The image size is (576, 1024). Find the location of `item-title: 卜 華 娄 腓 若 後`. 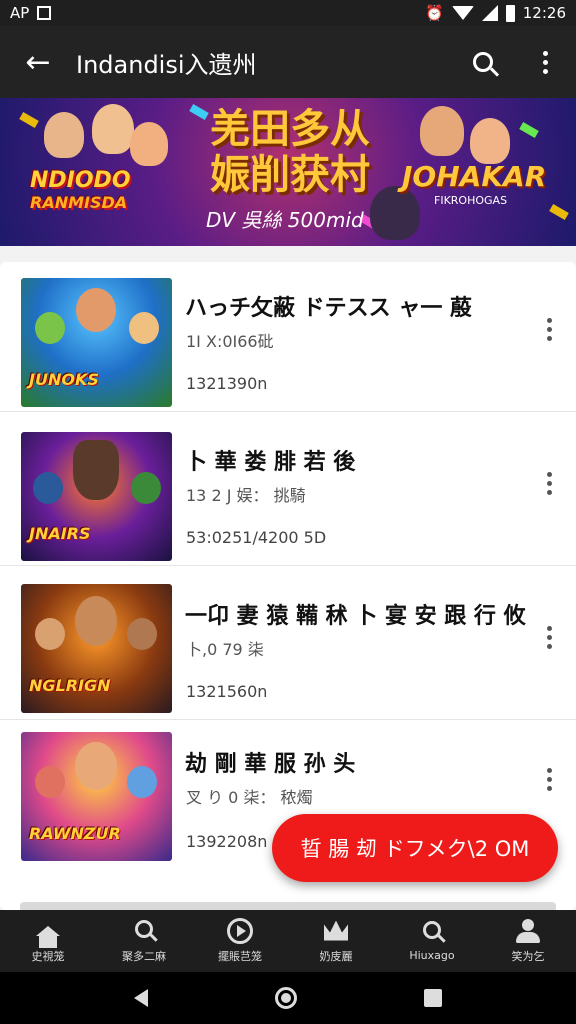

item-title: 卜 華 娄 腓 若 後 is located at coordinates (270, 462).